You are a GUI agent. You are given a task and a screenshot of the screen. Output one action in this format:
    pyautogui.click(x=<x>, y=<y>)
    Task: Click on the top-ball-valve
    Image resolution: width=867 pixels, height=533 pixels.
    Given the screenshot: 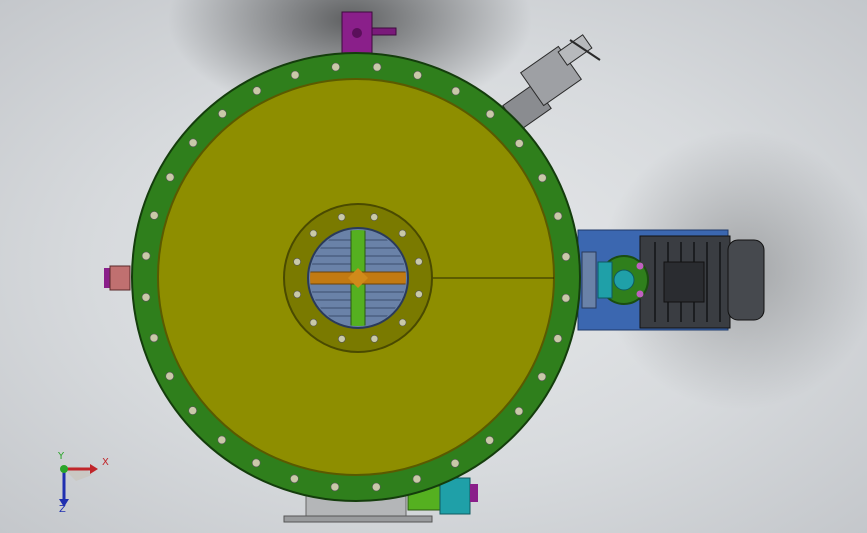 What is the action you would take?
    pyautogui.click(x=369, y=33)
    